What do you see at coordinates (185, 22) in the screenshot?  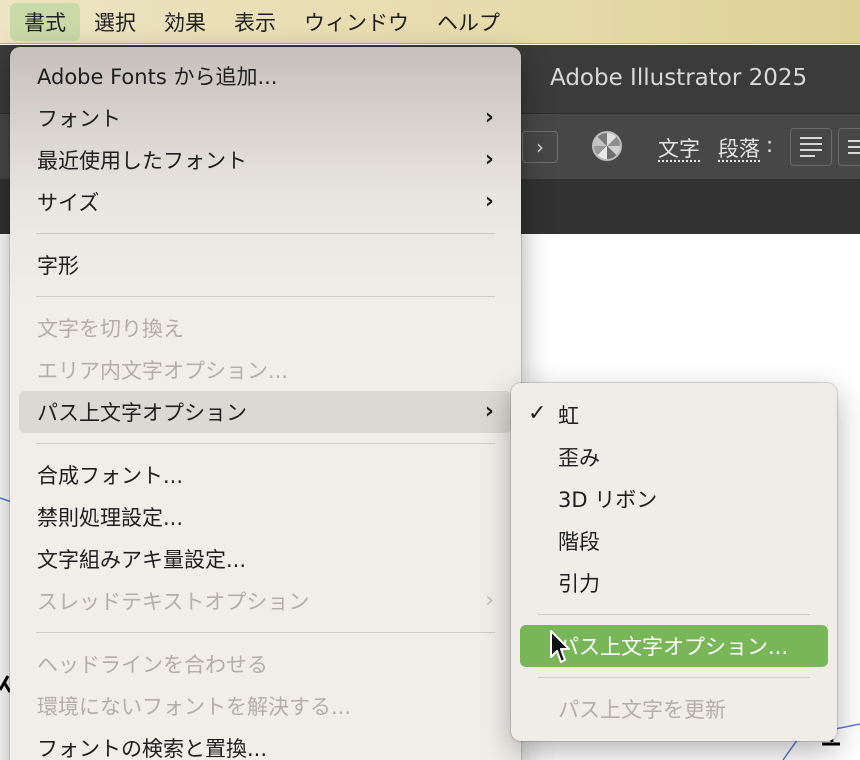 I see `menubar-item: 効果` at bounding box center [185, 22].